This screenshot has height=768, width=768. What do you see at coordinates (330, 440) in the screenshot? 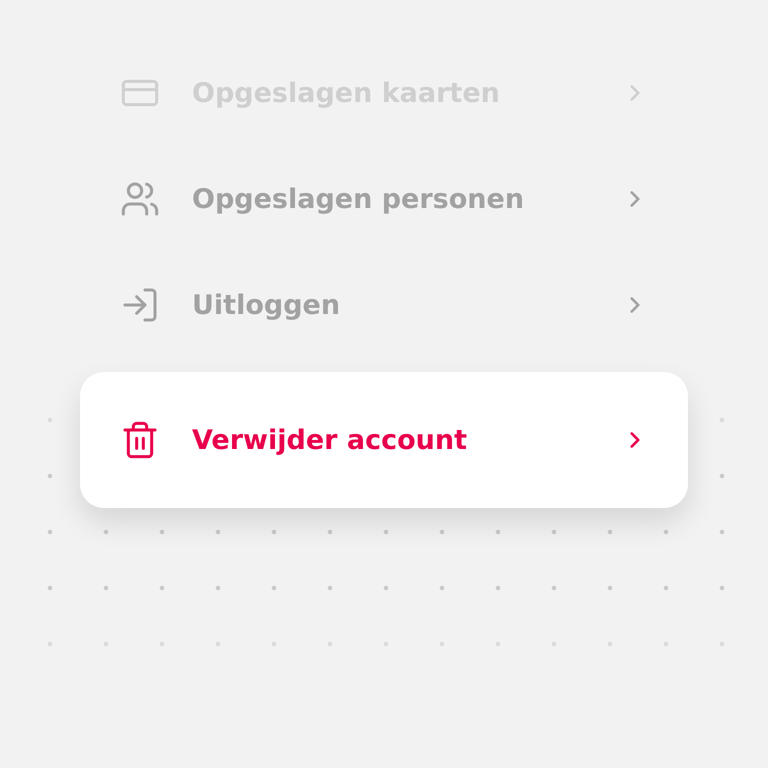
I see `menu-label: Verwijder account` at bounding box center [330, 440].